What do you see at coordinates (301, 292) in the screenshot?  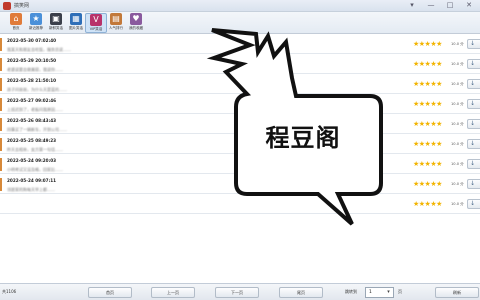 I see `last-page-button: 尾页` at bounding box center [301, 292].